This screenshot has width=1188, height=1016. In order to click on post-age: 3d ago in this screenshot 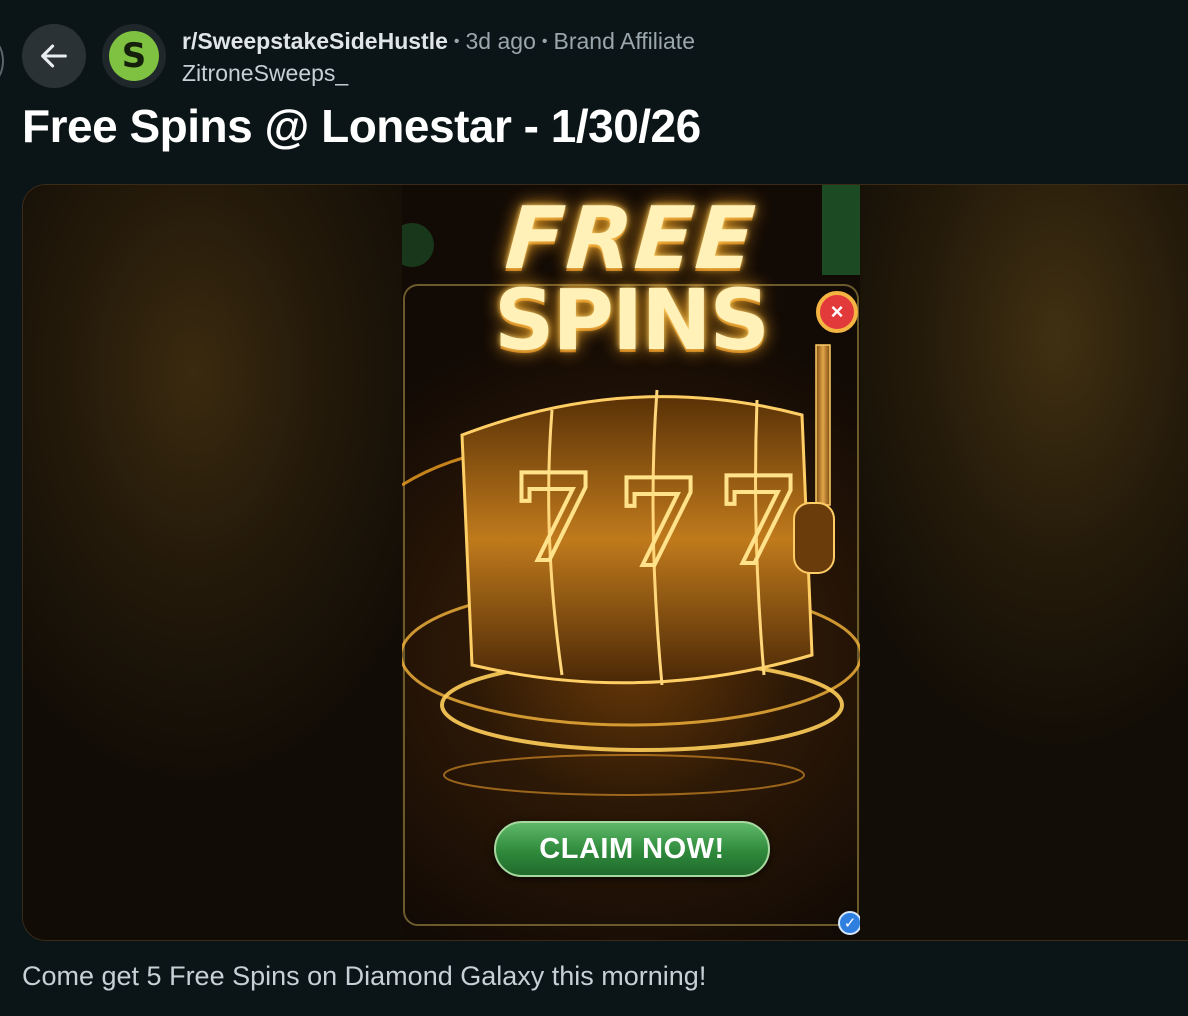, I will do `click(500, 41)`.